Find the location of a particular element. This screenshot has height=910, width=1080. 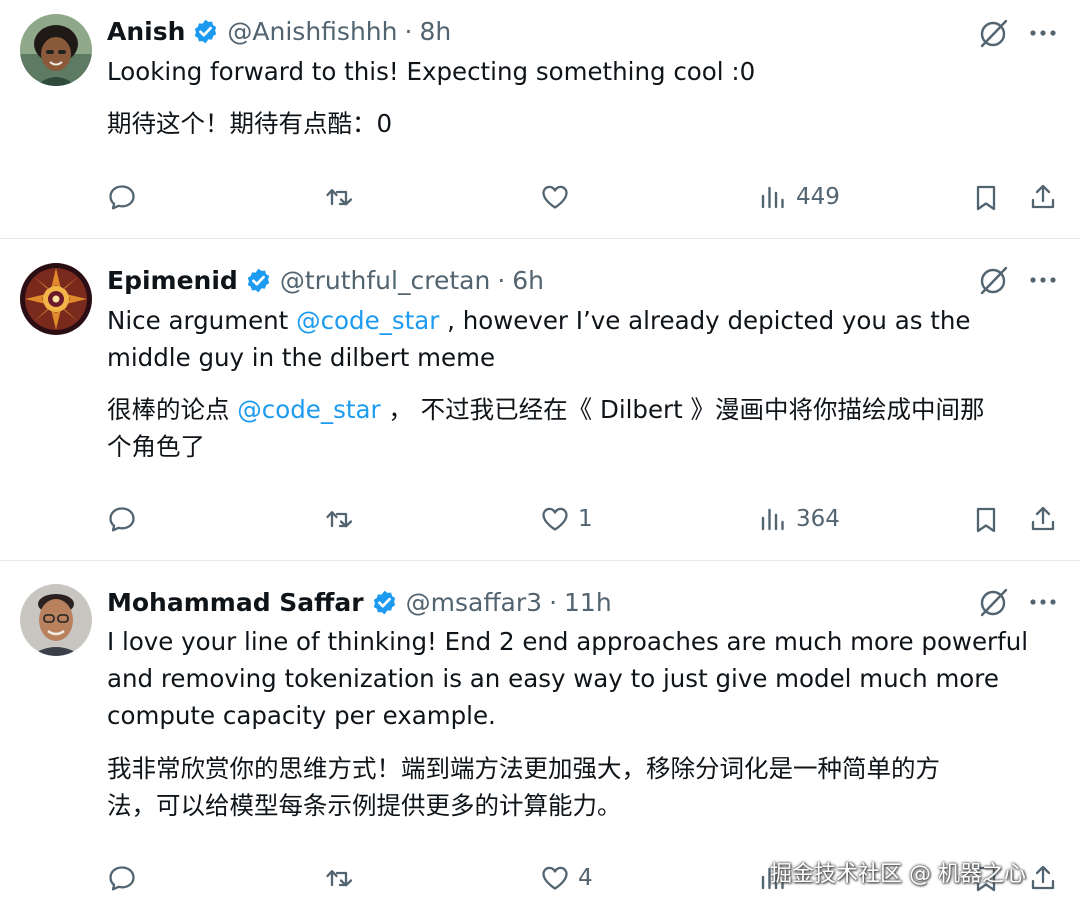

tweet-header: Mohammad Saffar @msaffar3 · 11h is located at coordinates (359, 602).